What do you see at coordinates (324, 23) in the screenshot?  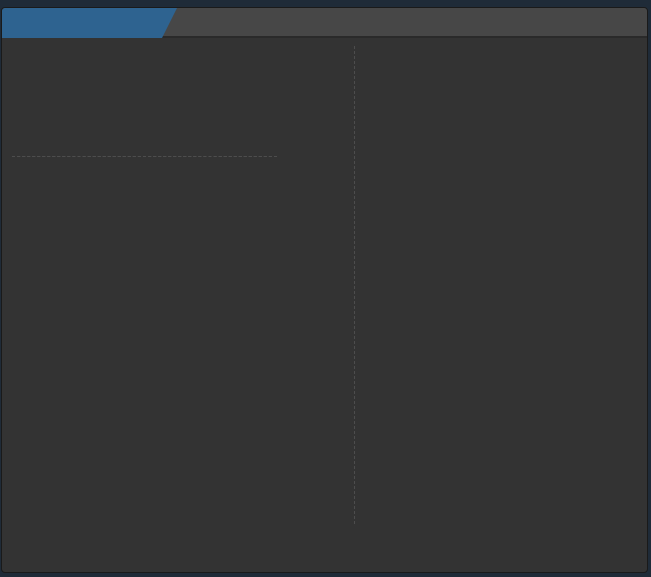 I see `title-bar` at bounding box center [324, 23].